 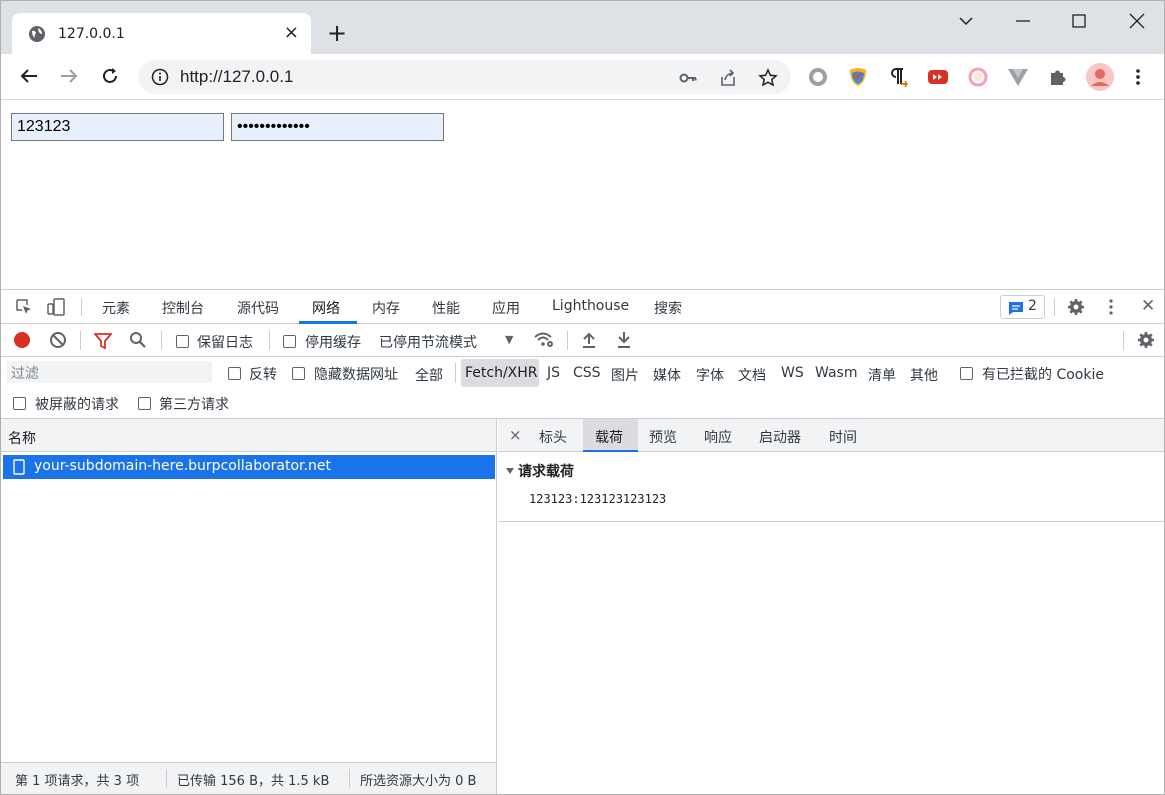 What do you see at coordinates (386, 308) in the screenshot?
I see `tab-memory: 内存` at bounding box center [386, 308].